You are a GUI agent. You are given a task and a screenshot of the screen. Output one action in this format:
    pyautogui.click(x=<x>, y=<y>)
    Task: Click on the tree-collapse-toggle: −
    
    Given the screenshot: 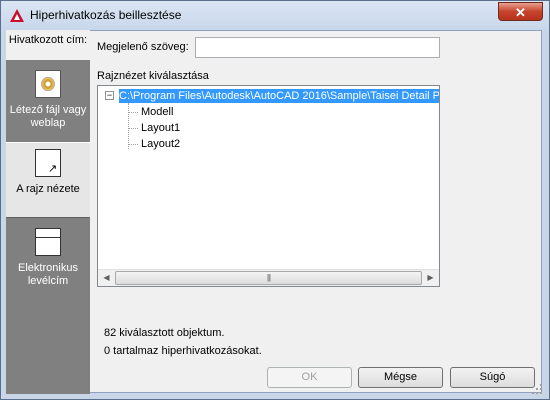 What is the action you would take?
    pyautogui.click(x=109, y=95)
    